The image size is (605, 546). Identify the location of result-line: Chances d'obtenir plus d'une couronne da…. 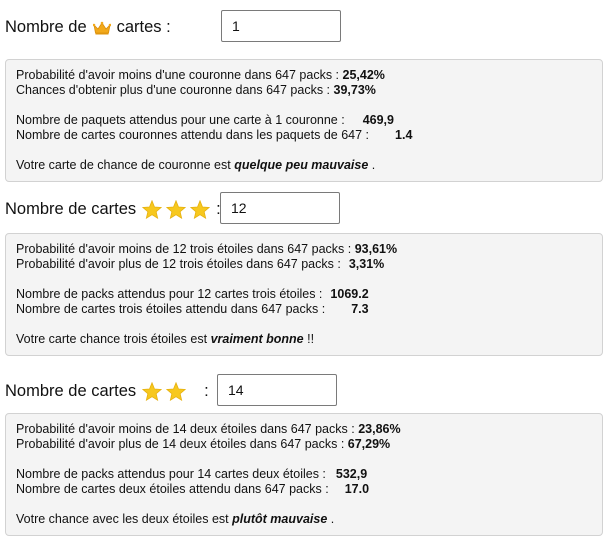
(304, 90).